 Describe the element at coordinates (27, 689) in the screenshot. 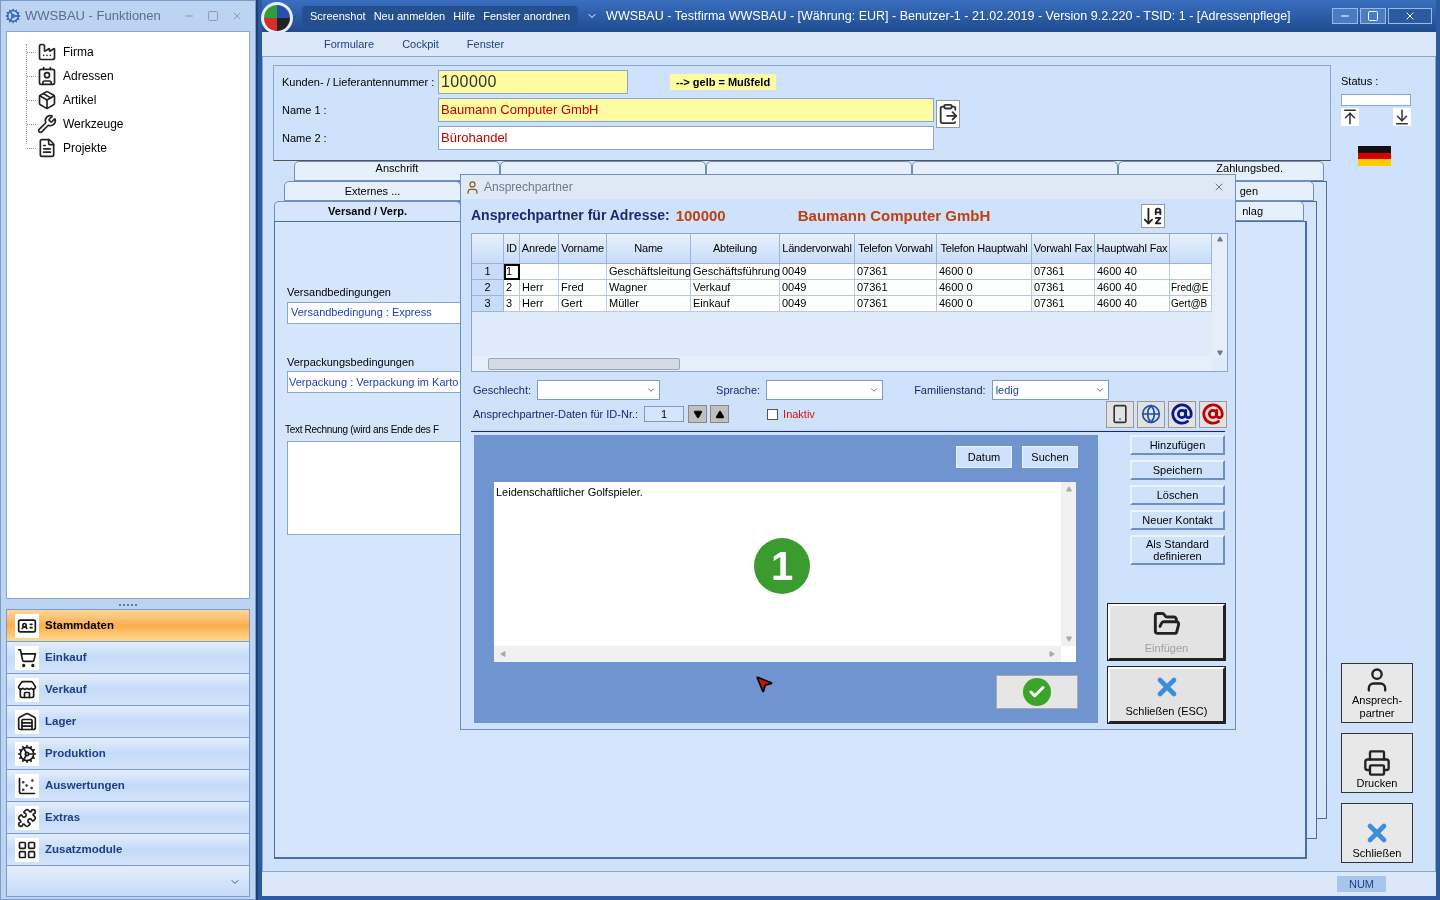

I see `store-icon` at that location.